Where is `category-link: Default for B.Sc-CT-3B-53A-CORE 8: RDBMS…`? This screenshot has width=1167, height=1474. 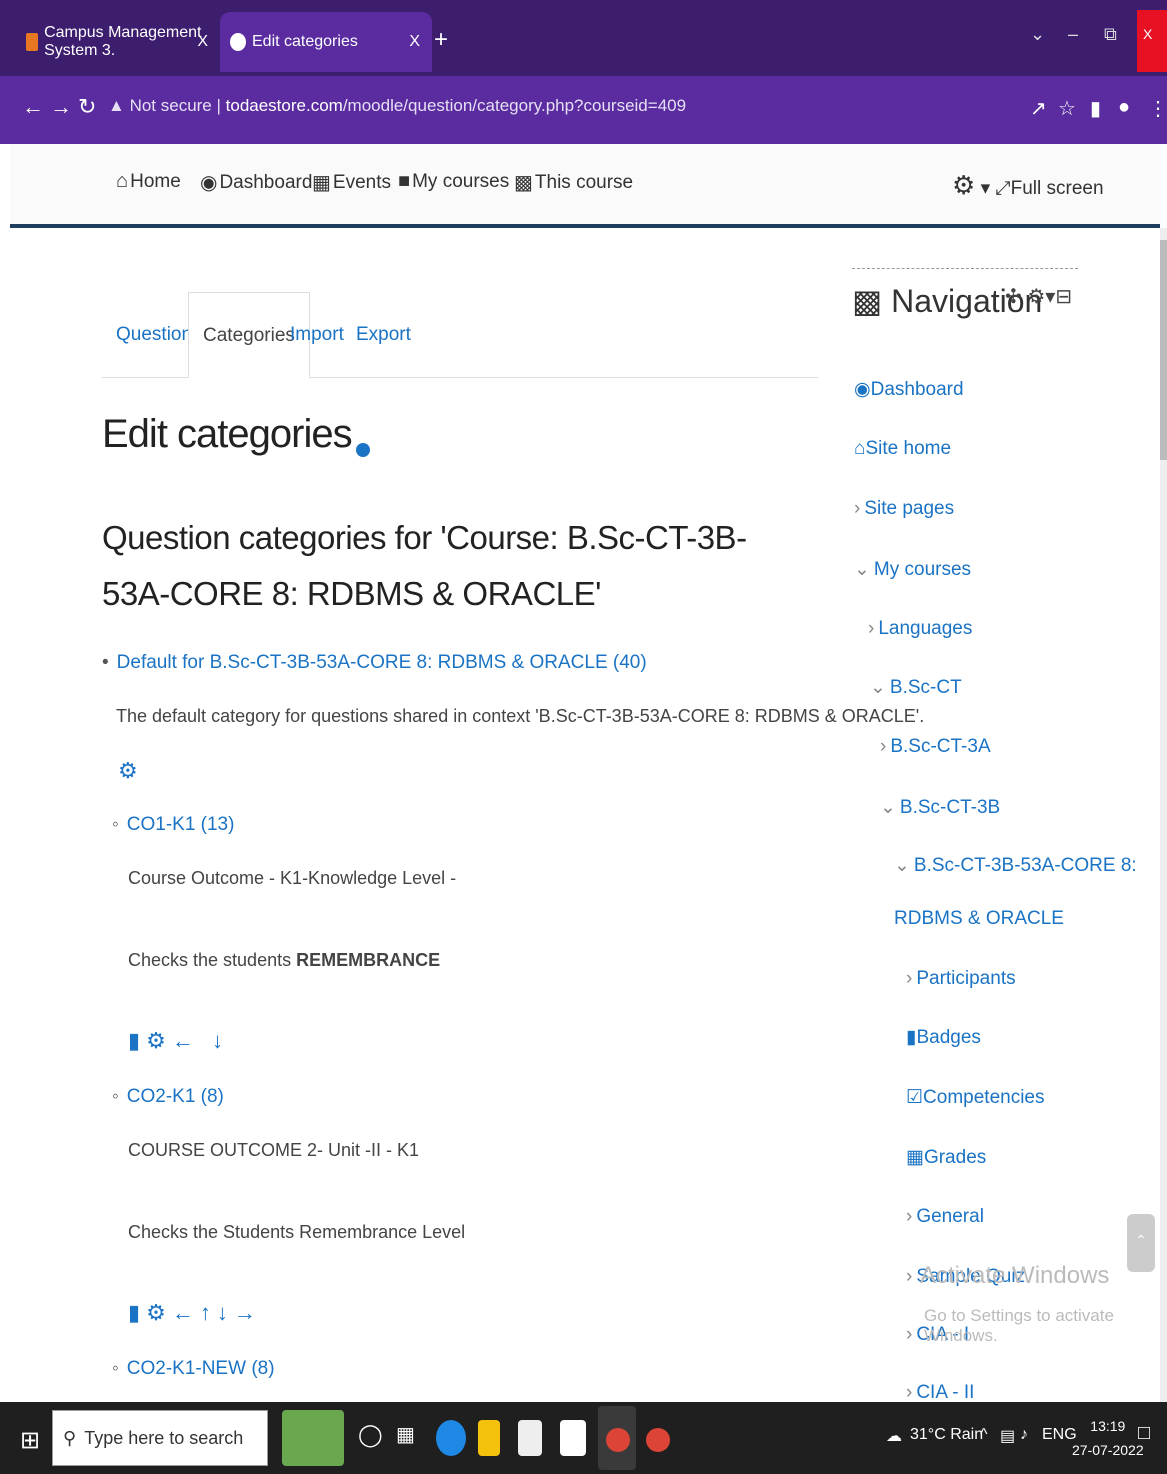 category-link: Default for B.Sc-CT-3B-53A-CORE 8: RDBMS… is located at coordinates (382, 662).